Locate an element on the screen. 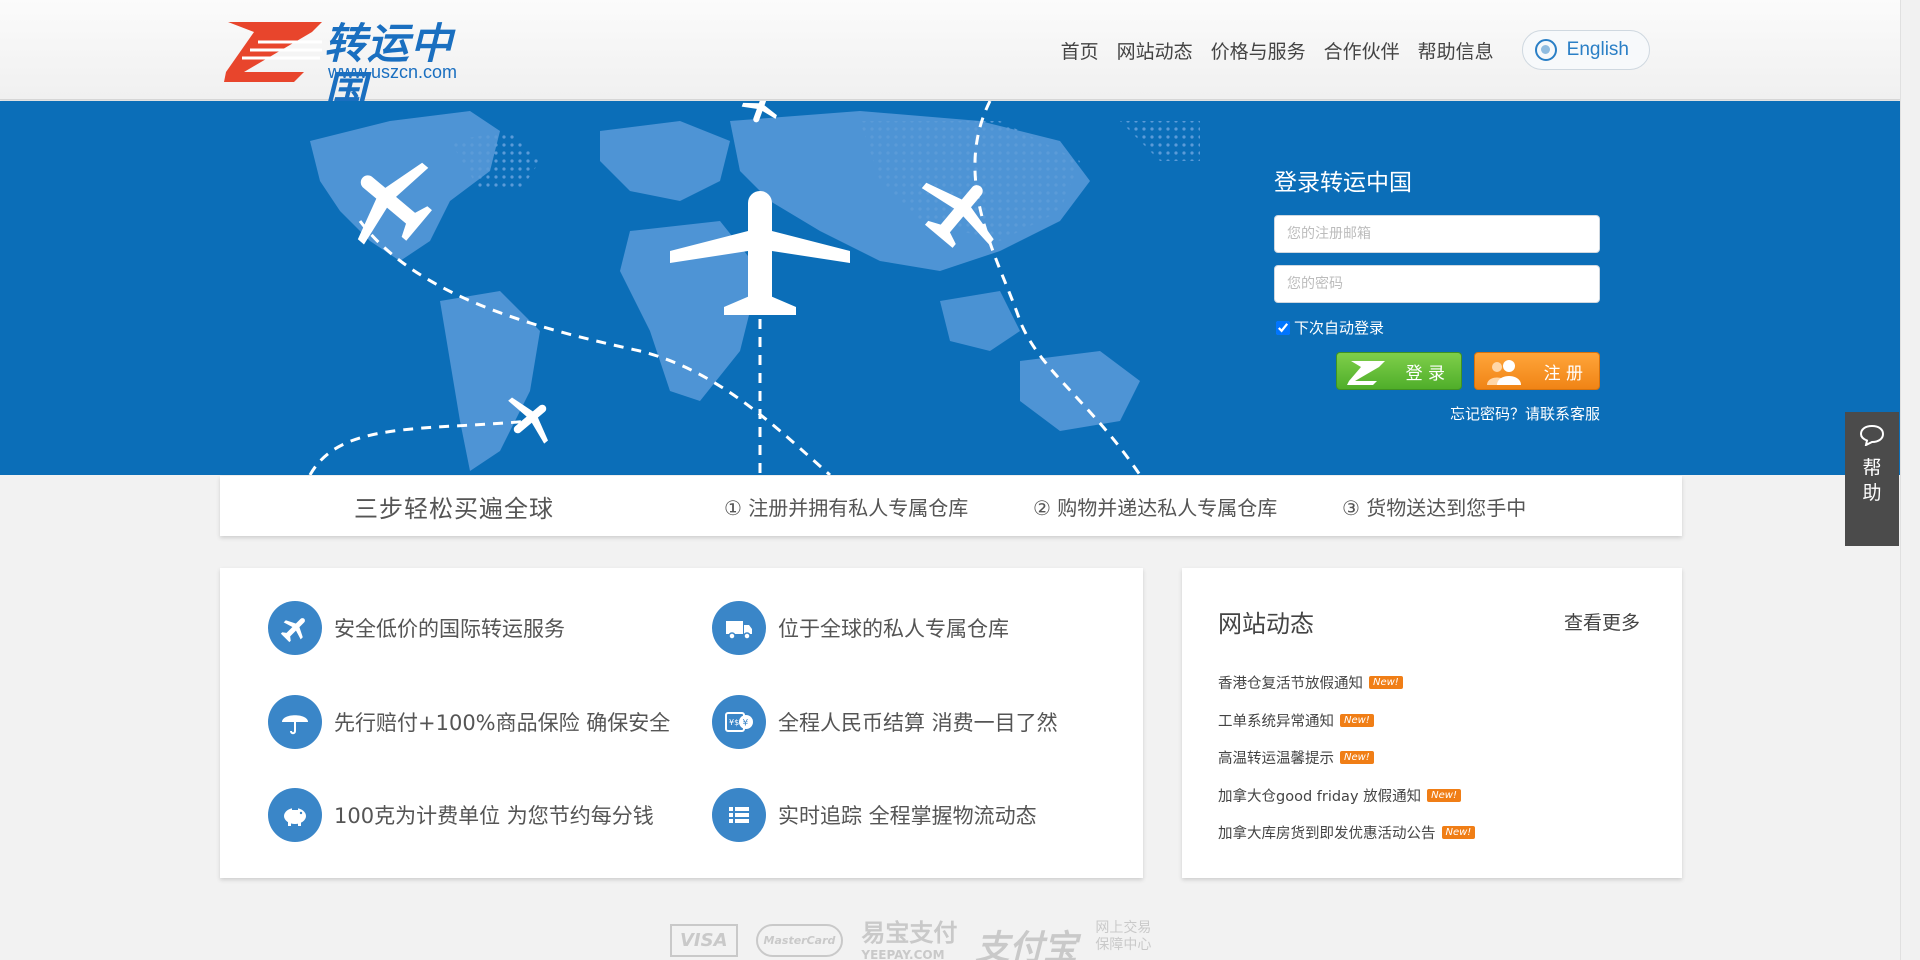  help-side-tab: 帮助 is located at coordinates (1872, 479).